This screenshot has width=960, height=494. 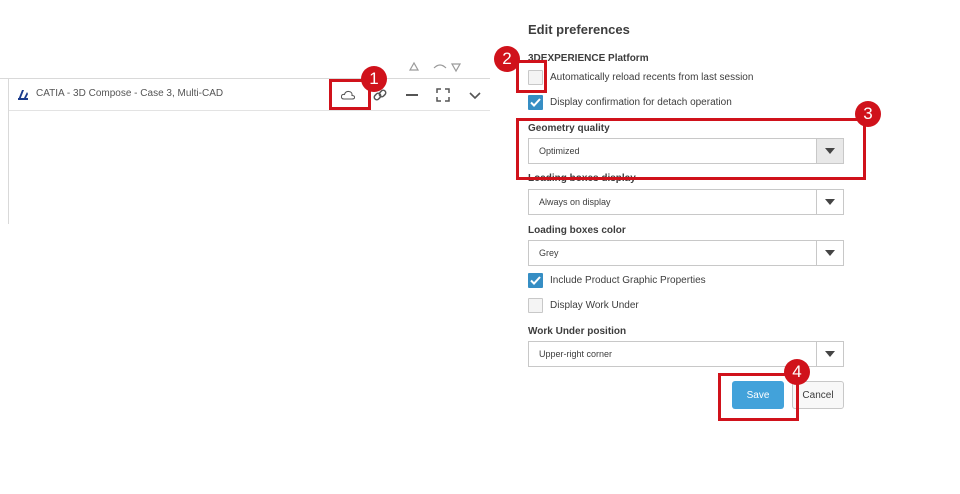 I want to click on faint-toolbar-icons, so click(x=434, y=67).